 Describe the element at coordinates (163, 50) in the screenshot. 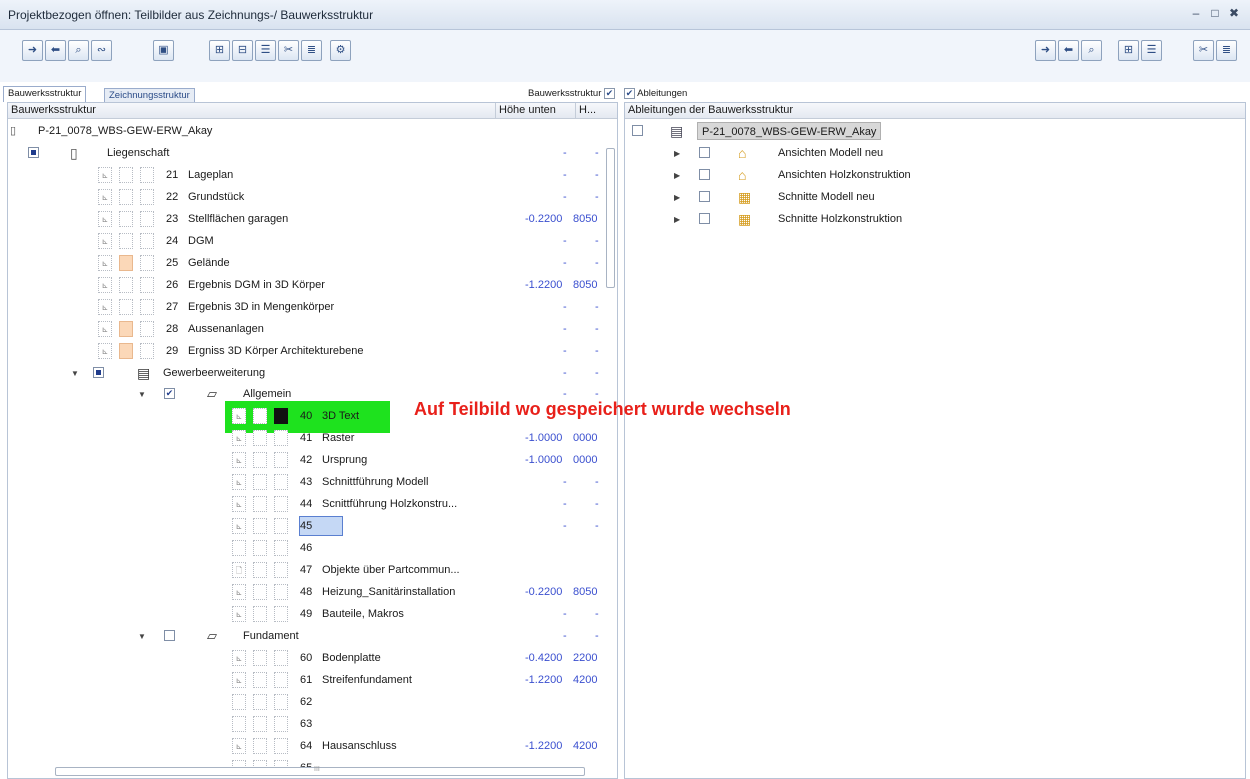

I see `monitor-icon: ▣` at that location.